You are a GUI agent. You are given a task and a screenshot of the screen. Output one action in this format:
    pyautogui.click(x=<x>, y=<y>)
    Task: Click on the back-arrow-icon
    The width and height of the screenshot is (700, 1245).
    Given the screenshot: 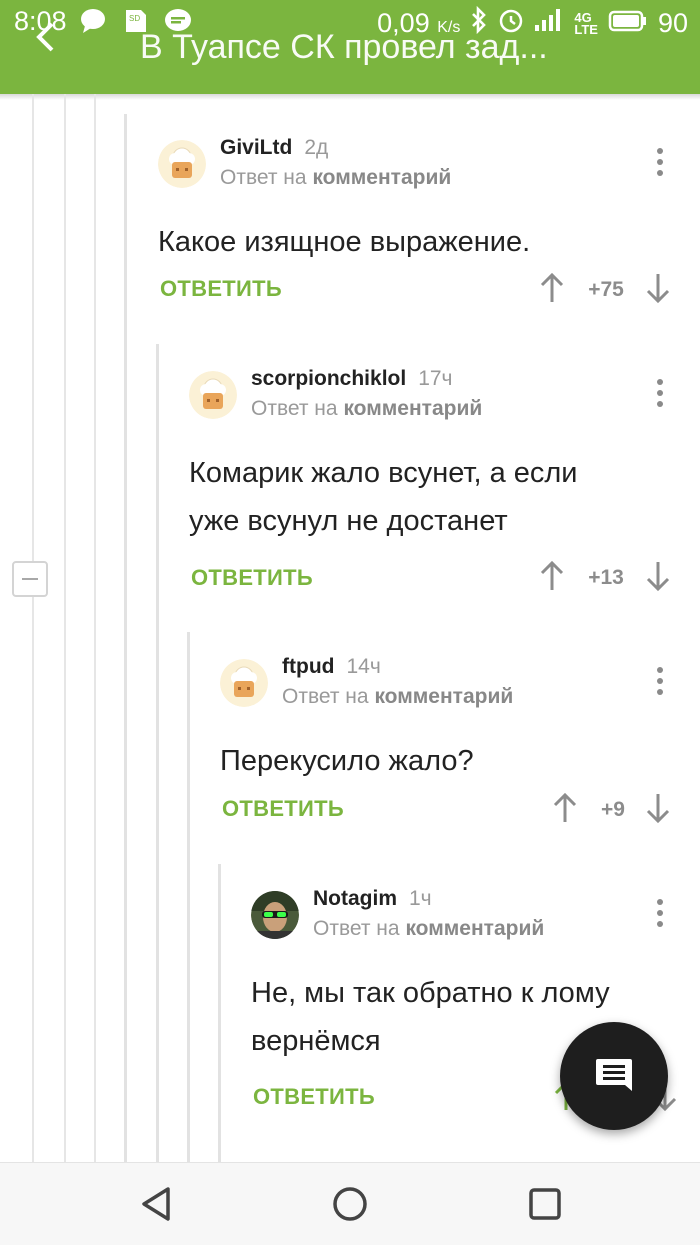 What is the action you would take?
    pyautogui.click(x=45, y=37)
    